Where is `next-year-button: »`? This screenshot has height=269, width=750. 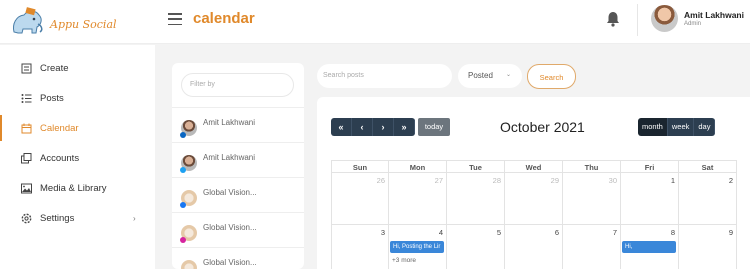
next-year-button: » is located at coordinates (404, 127).